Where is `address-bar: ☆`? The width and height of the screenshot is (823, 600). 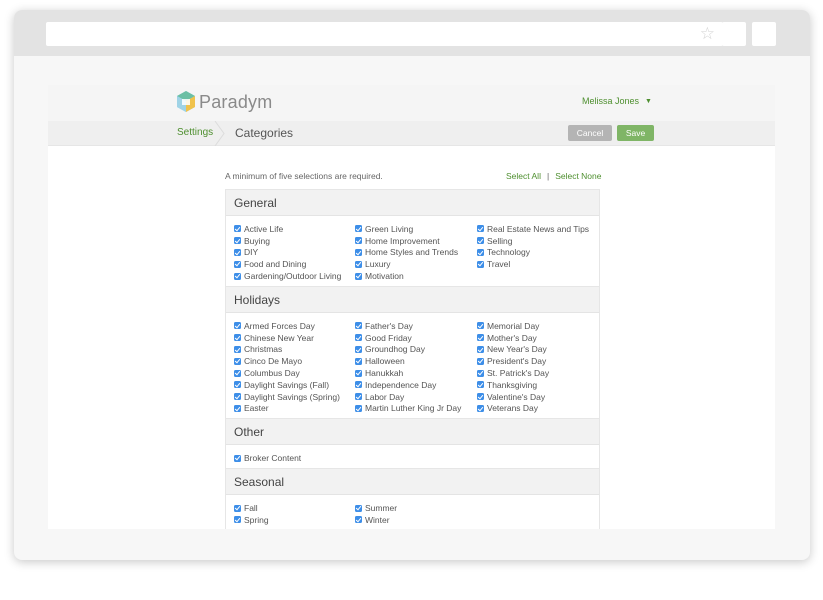
address-bar: ☆ is located at coordinates (384, 34).